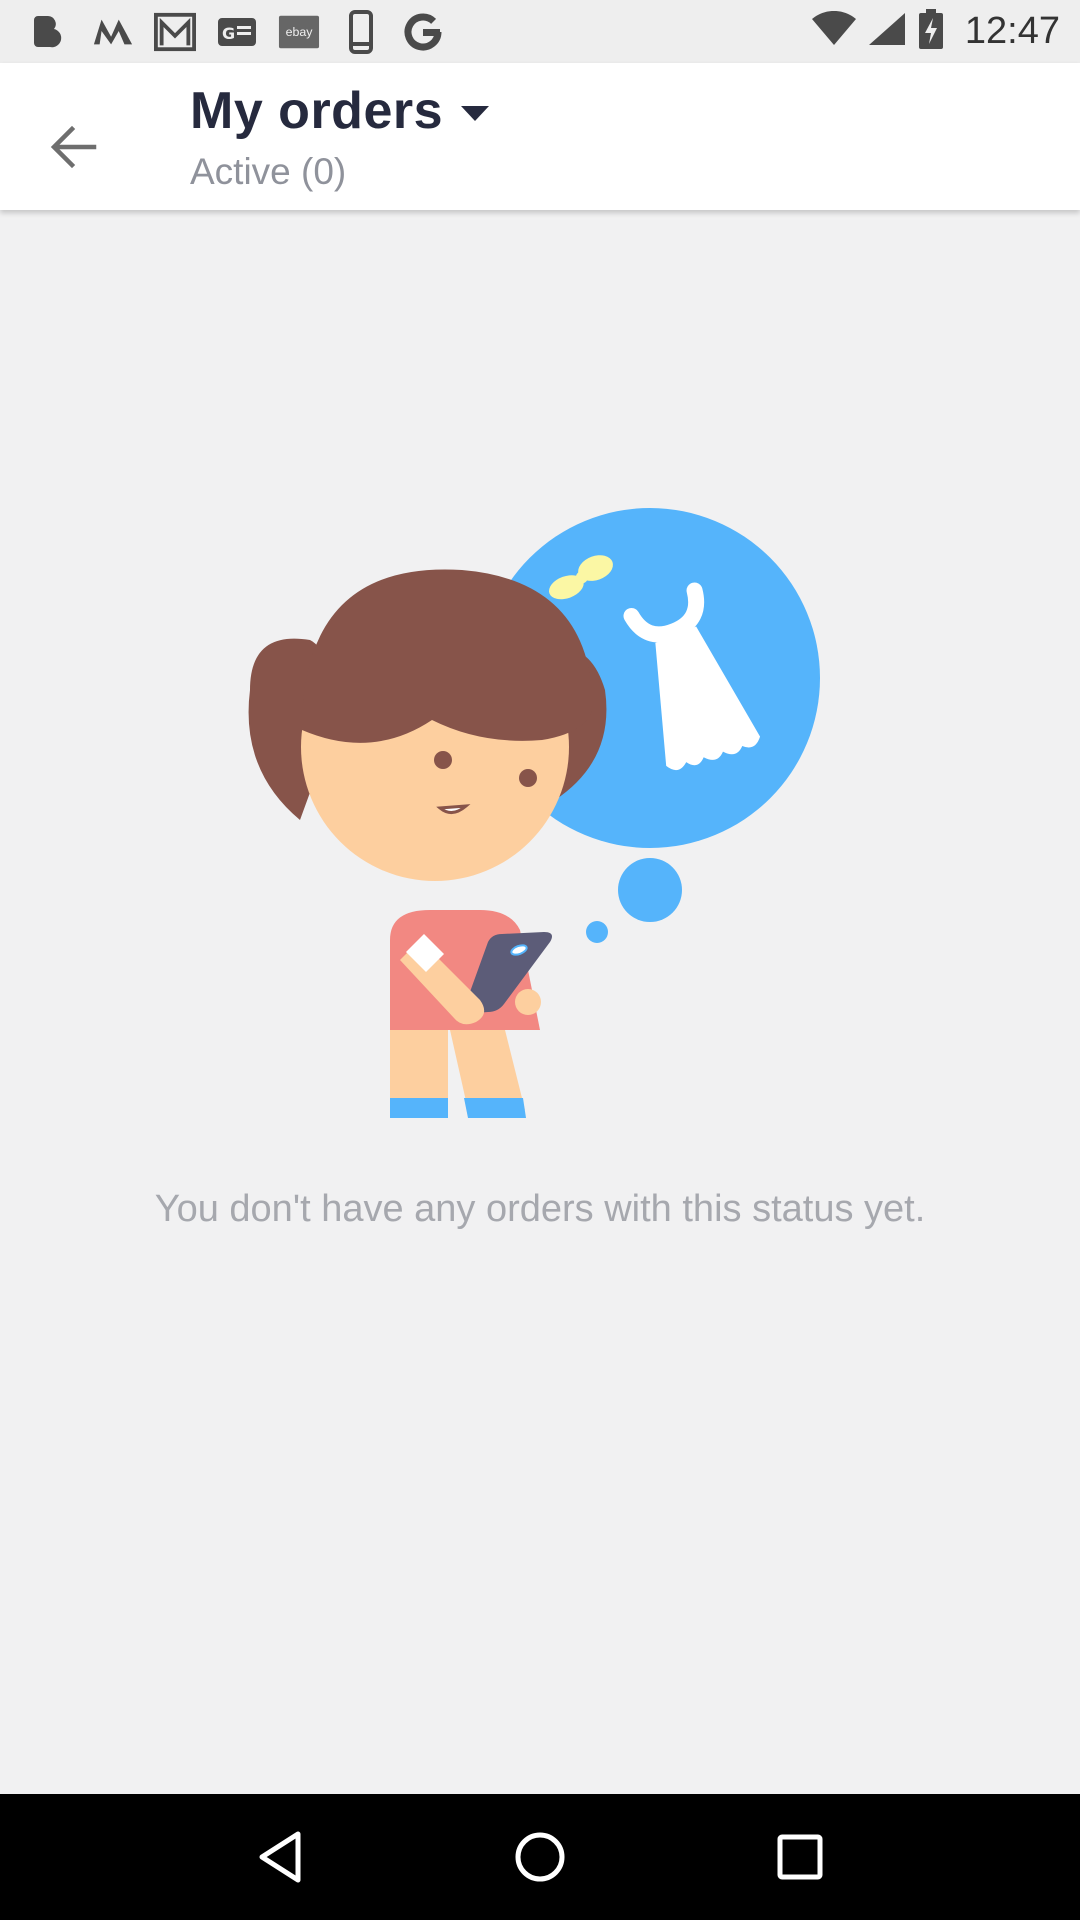 Image resolution: width=1080 pixels, height=1920 pixels. Describe the element at coordinates (597, 932) in the screenshot. I see `thought-bubble-tiny` at that location.